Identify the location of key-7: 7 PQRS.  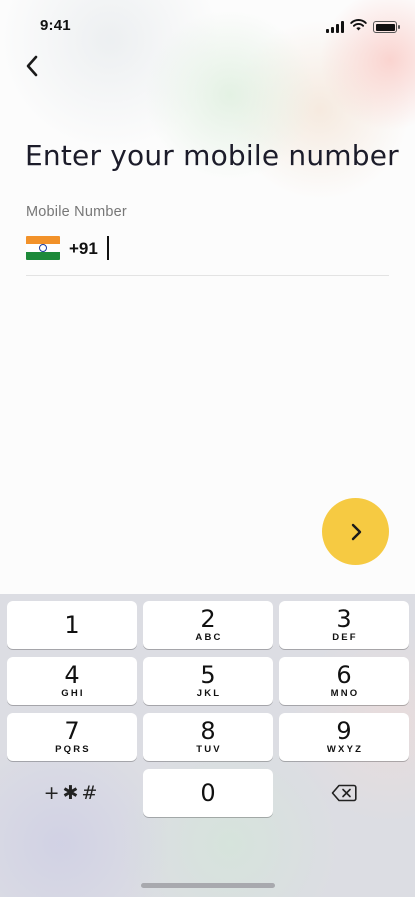
(72, 737).